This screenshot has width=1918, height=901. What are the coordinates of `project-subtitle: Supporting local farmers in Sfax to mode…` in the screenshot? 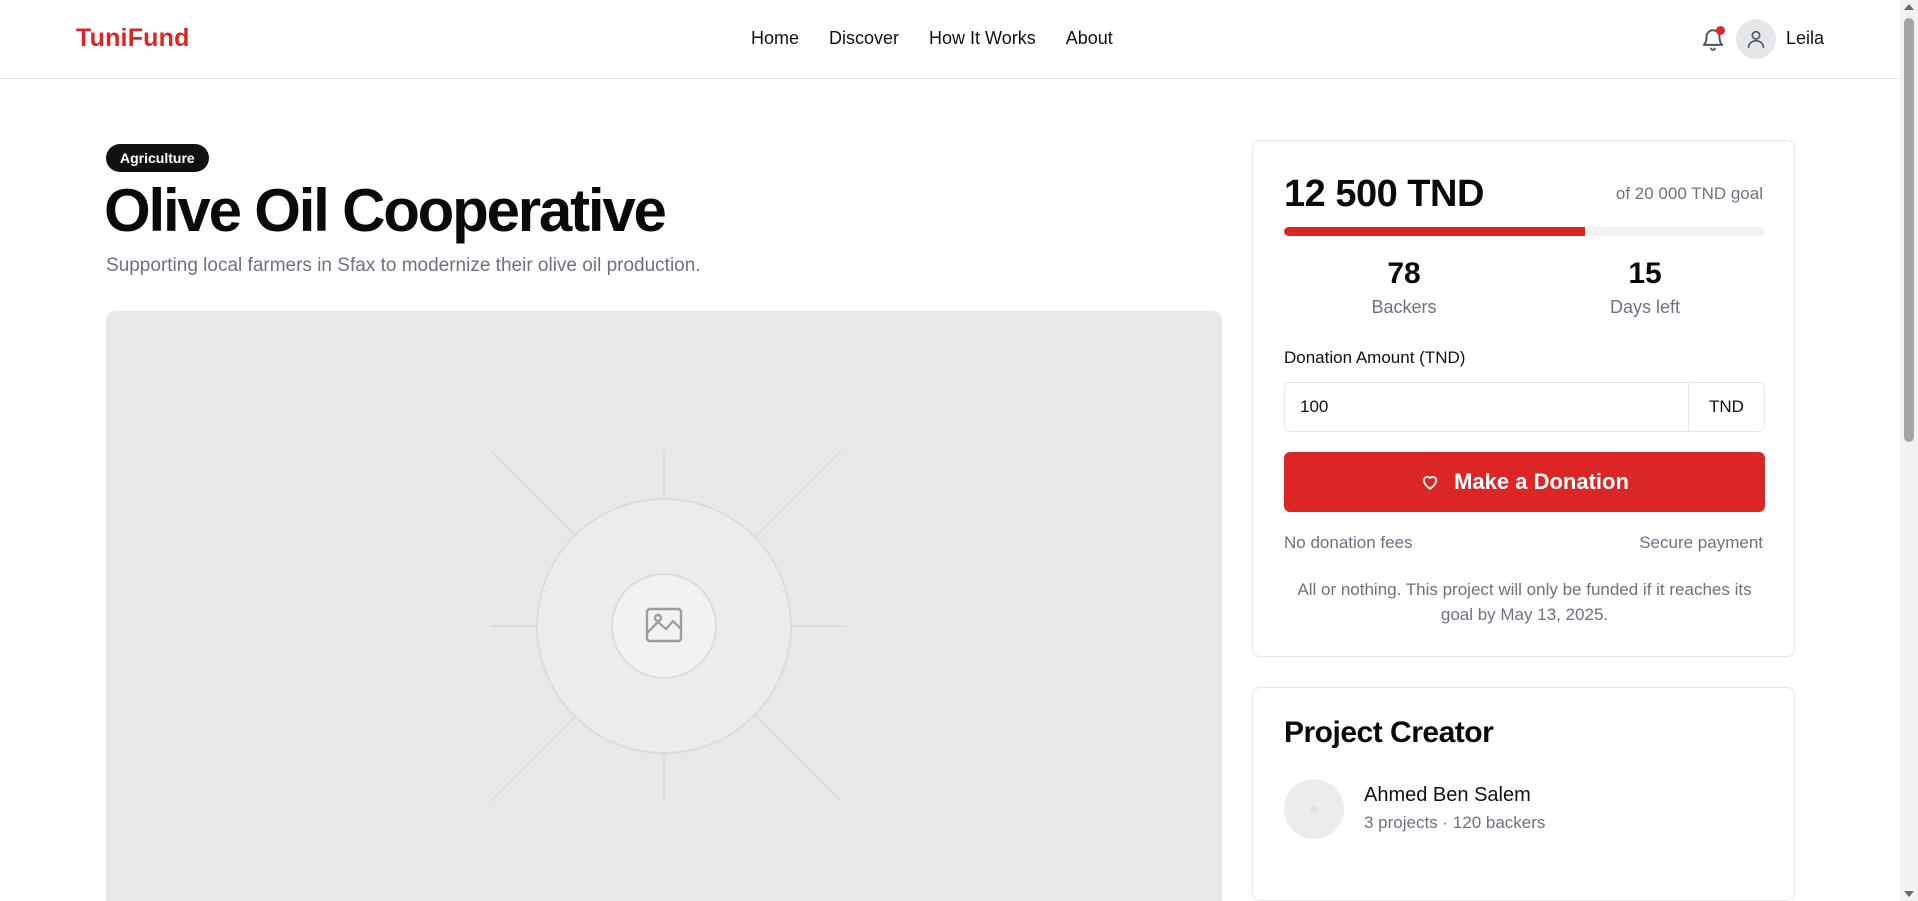 It's located at (403, 265).